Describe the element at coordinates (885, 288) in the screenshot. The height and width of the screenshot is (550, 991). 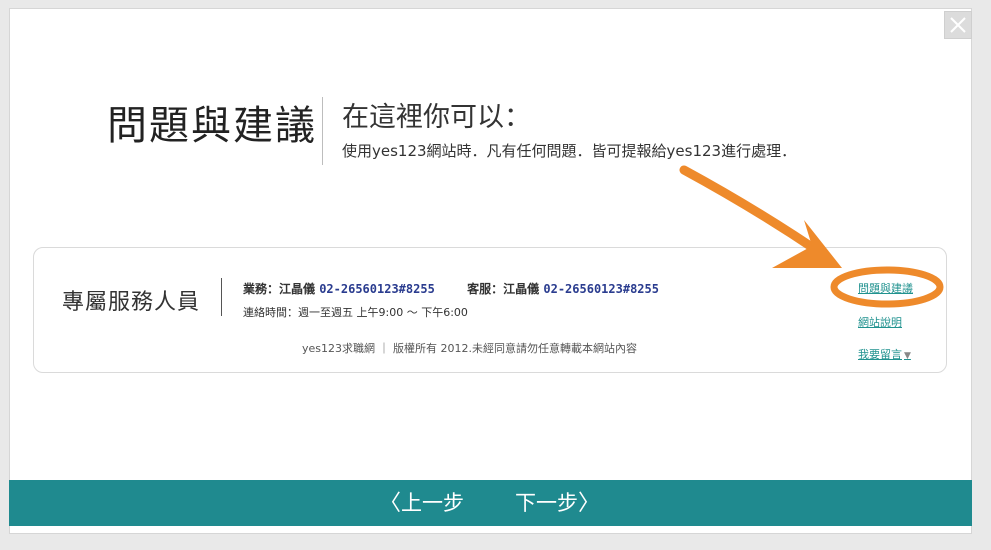
I see `feedback-link: 問題與建議` at that location.